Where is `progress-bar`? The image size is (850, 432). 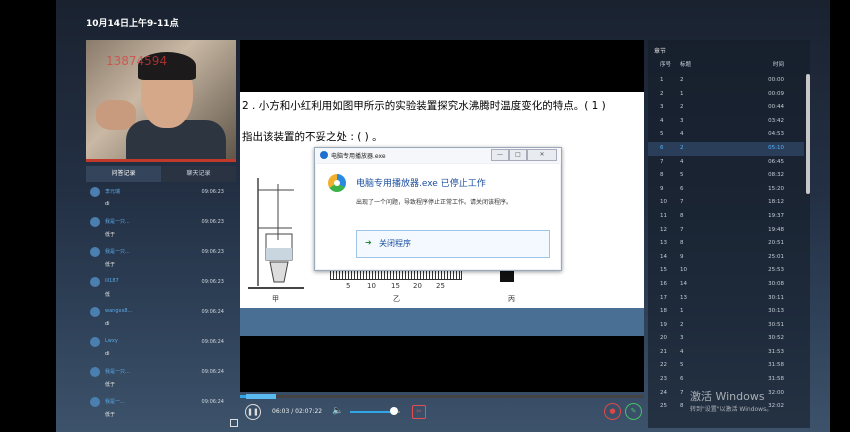
progress-bar is located at coordinates (442, 396).